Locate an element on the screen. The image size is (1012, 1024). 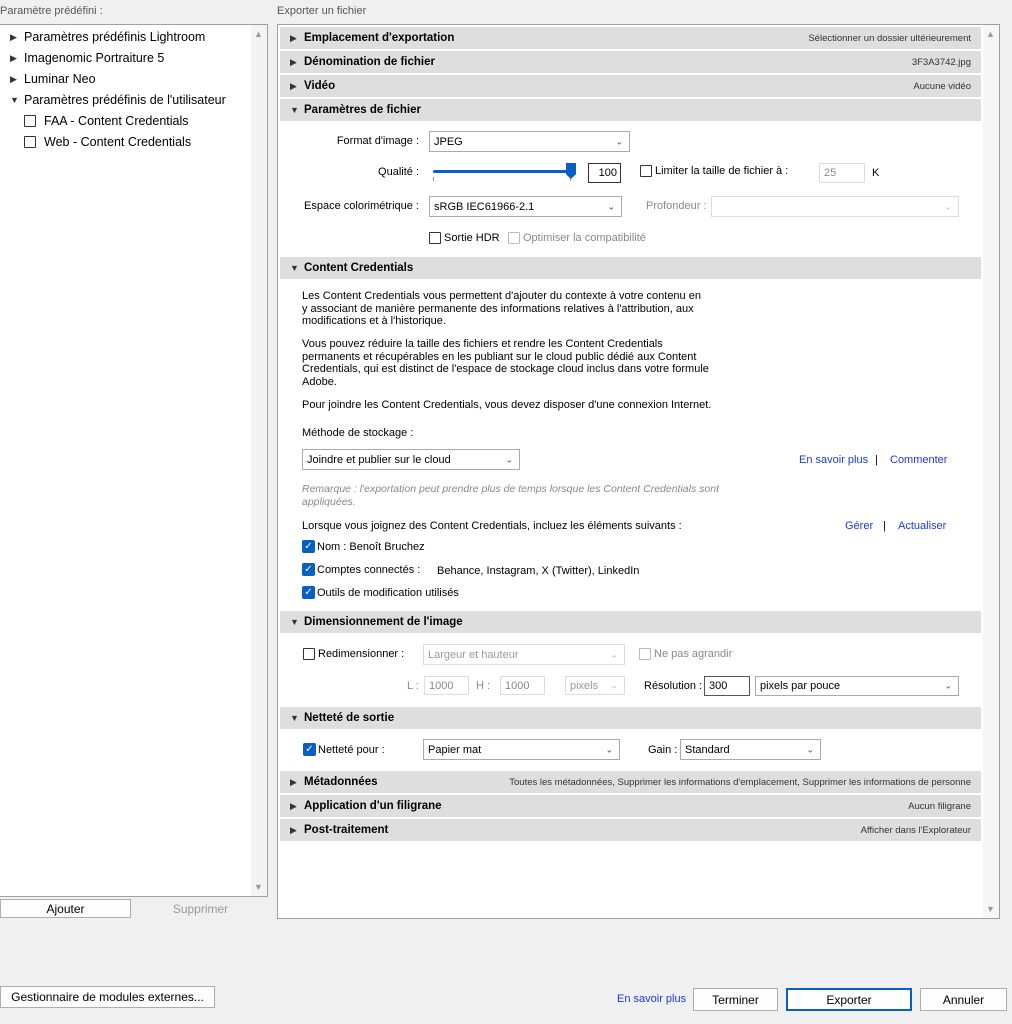
export-button: Exporter is located at coordinates (849, 999).